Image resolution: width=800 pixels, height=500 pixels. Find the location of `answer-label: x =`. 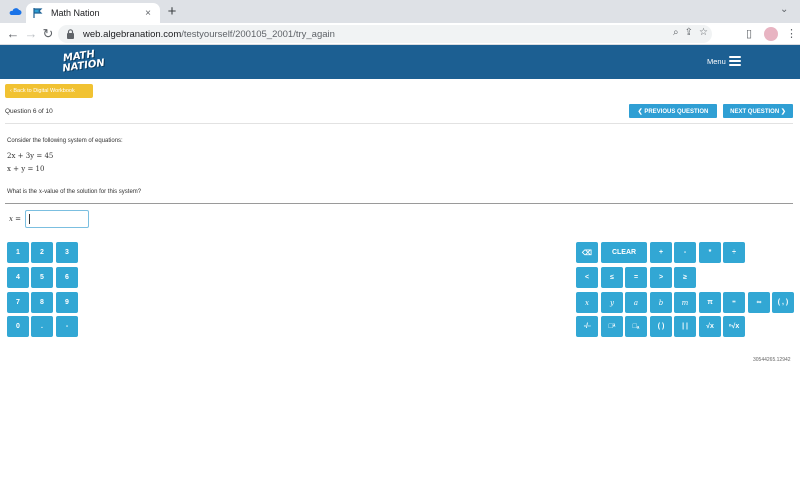

answer-label: x = is located at coordinates (15, 219).